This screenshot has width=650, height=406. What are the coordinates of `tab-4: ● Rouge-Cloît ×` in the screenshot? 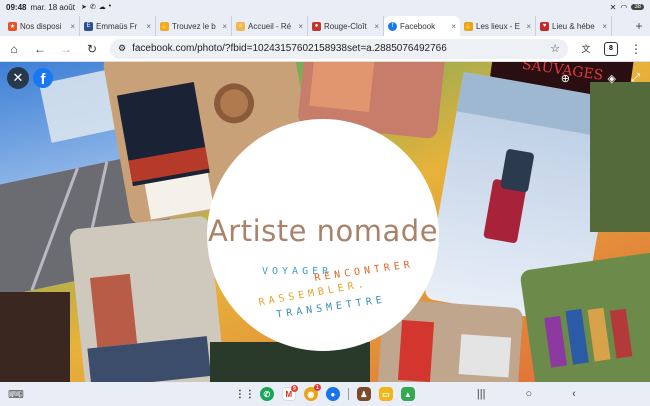 It's located at (346, 26).